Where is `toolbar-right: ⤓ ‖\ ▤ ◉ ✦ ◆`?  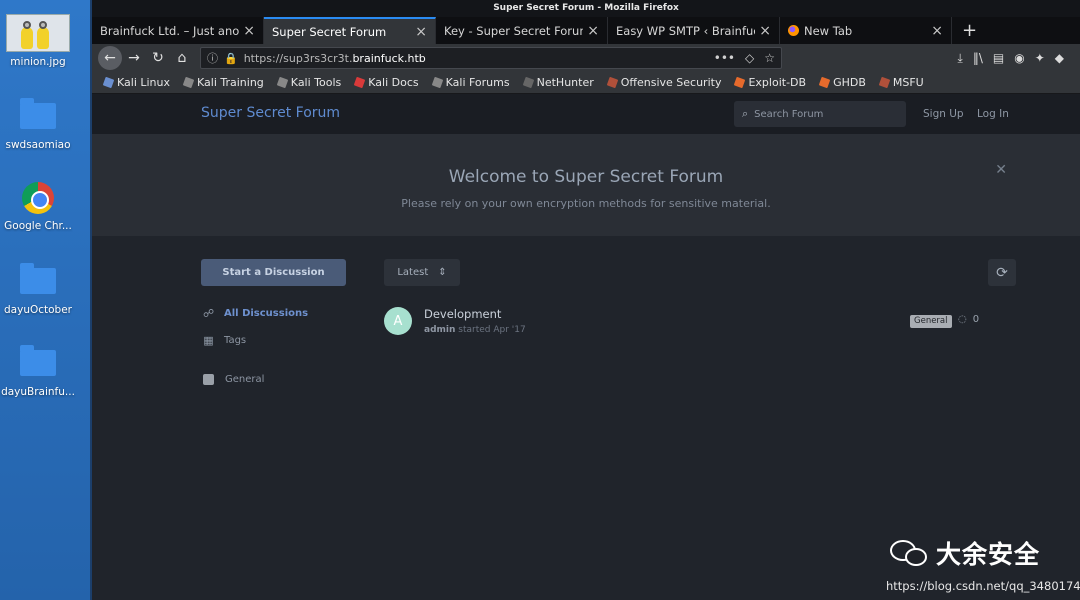
toolbar-right: ⤓ ‖\ ▤ ◉ ✦ ◆ is located at coordinates (1016, 58).